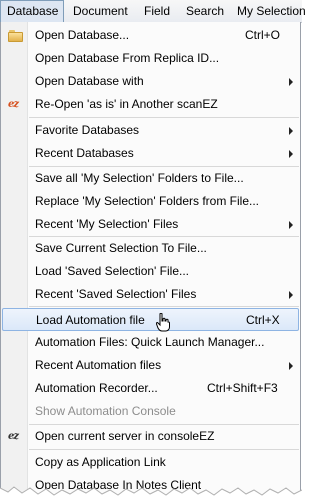  Describe the element at coordinates (150, 81) in the screenshot. I see `menu-item-open-database-with: Open Database with` at that location.